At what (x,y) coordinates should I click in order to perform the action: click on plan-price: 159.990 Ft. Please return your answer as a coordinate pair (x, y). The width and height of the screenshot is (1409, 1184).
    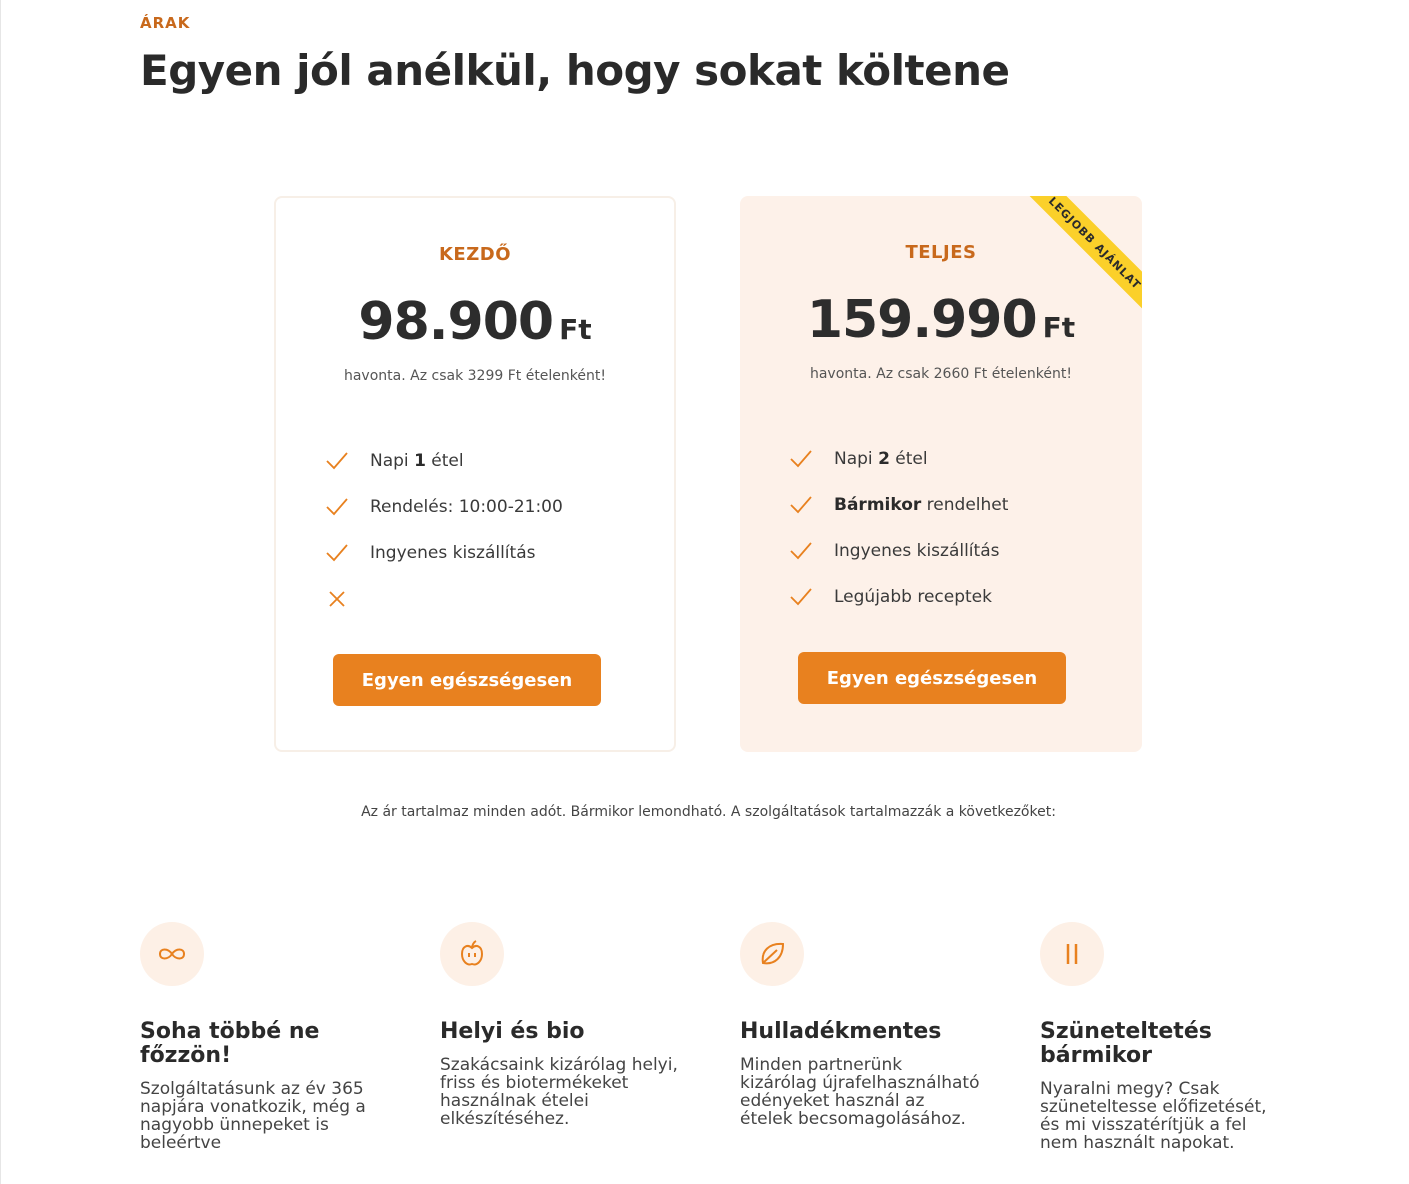
    Looking at the image, I should click on (941, 320).